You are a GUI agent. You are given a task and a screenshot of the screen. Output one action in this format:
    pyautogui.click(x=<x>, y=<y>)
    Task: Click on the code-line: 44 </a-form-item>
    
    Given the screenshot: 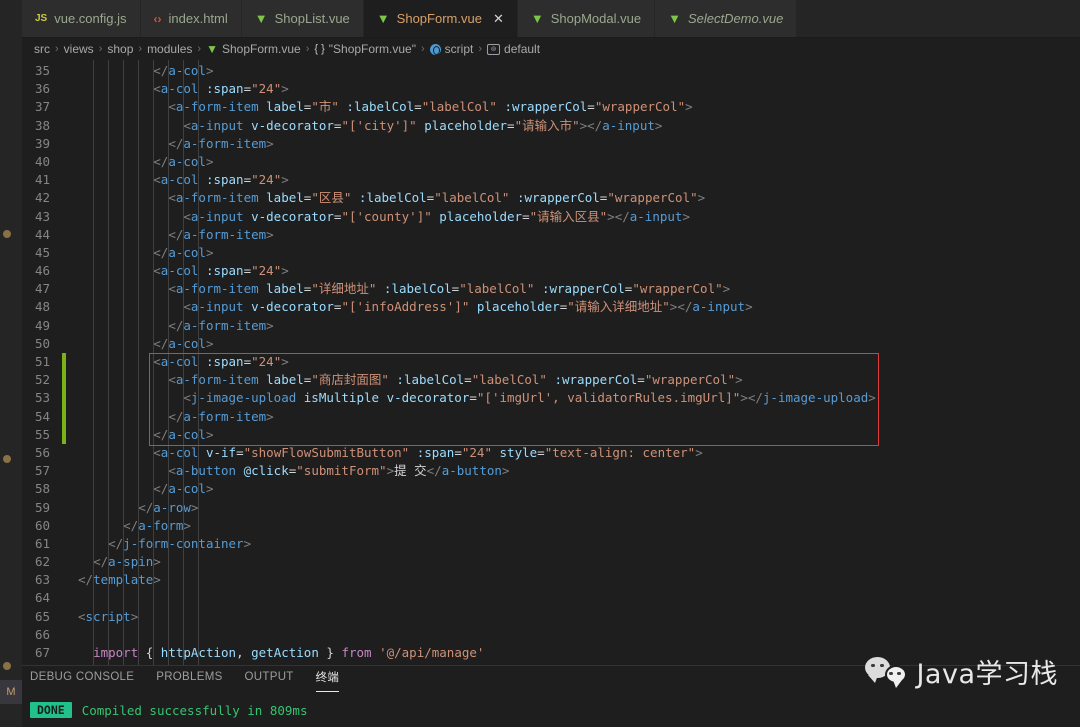 What is the action you would take?
    pyautogui.click(x=551, y=235)
    